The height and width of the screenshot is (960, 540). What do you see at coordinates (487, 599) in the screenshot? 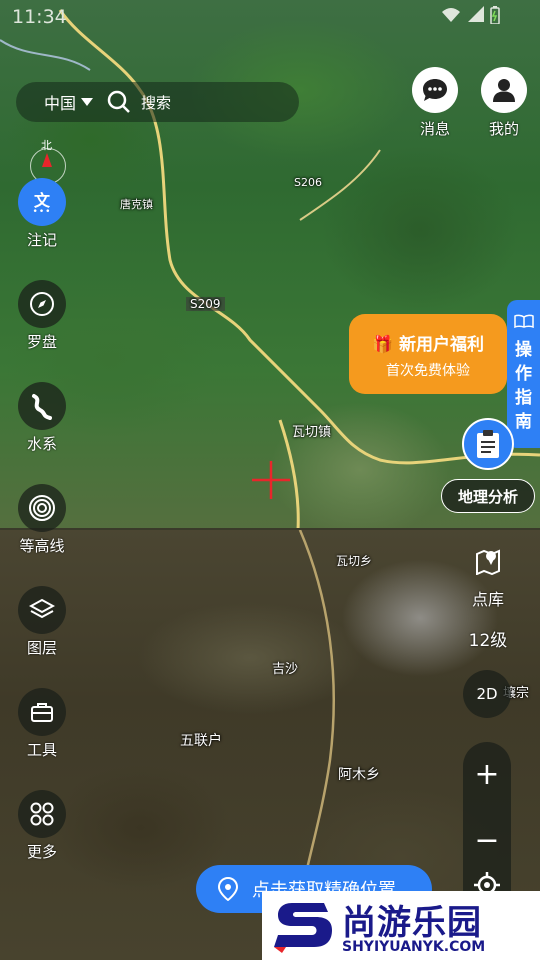
I see `poi-library-label: 点库` at bounding box center [487, 599].